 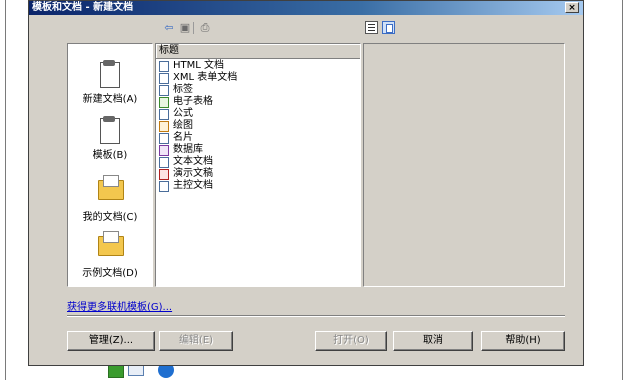 I want to click on list-item-label: 文本文档, so click(x=193, y=161).